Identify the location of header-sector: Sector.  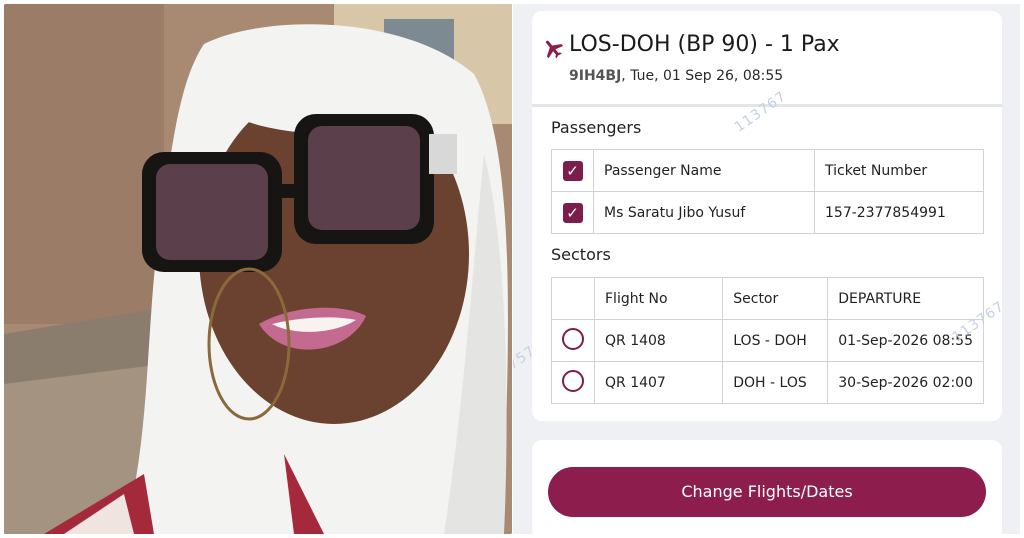
(775, 298).